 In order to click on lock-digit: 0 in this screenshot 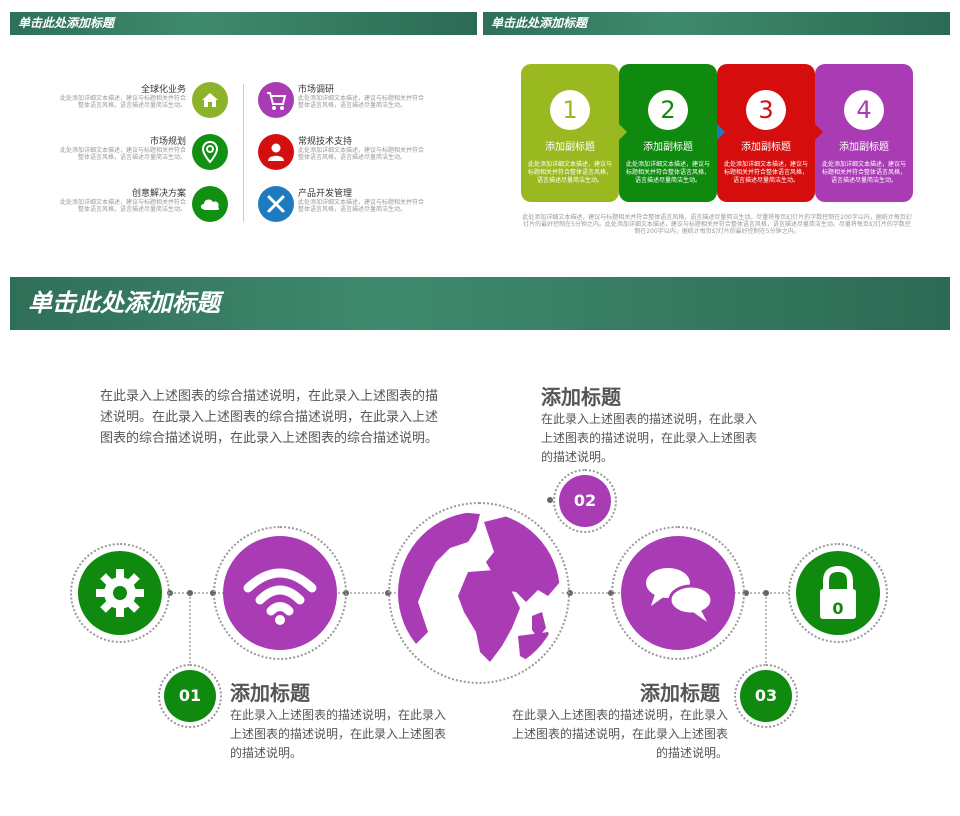, I will do `click(838, 608)`.